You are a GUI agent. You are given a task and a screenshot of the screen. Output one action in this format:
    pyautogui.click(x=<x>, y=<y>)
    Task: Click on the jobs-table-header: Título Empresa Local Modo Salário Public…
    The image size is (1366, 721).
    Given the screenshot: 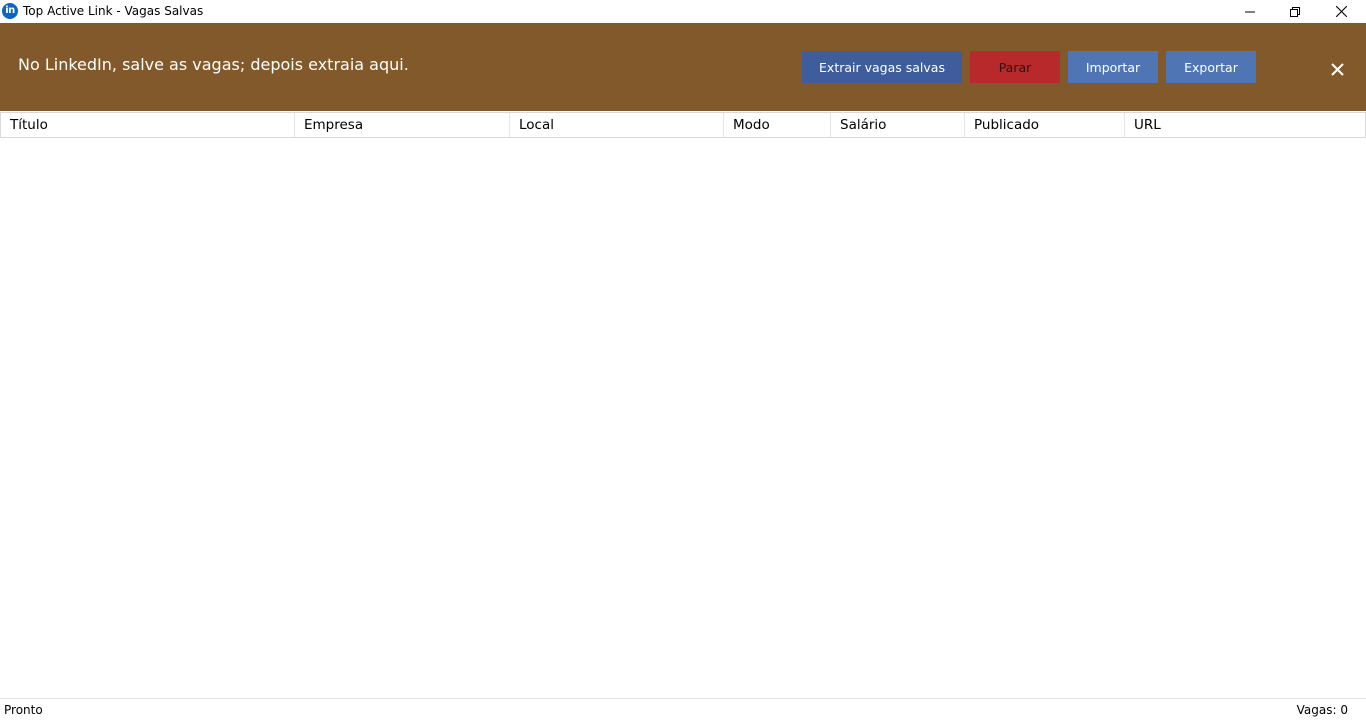 What is the action you would take?
    pyautogui.click(x=683, y=125)
    